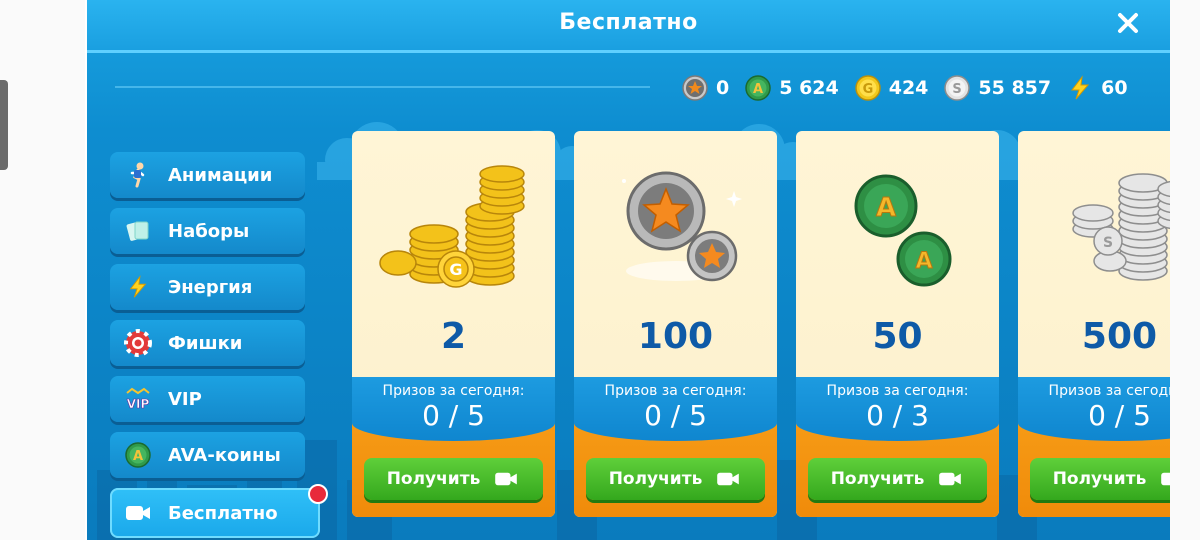  What do you see at coordinates (723, 88) in the screenshot?
I see `star-coins-value: 0` at bounding box center [723, 88].